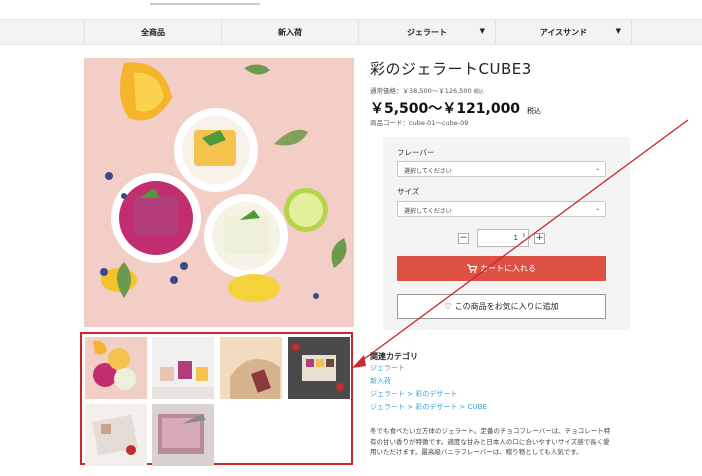 The image size is (702, 476). Describe the element at coordinates (216, 399) in the screenshot. I see `thumbnail-gallery` at that location.